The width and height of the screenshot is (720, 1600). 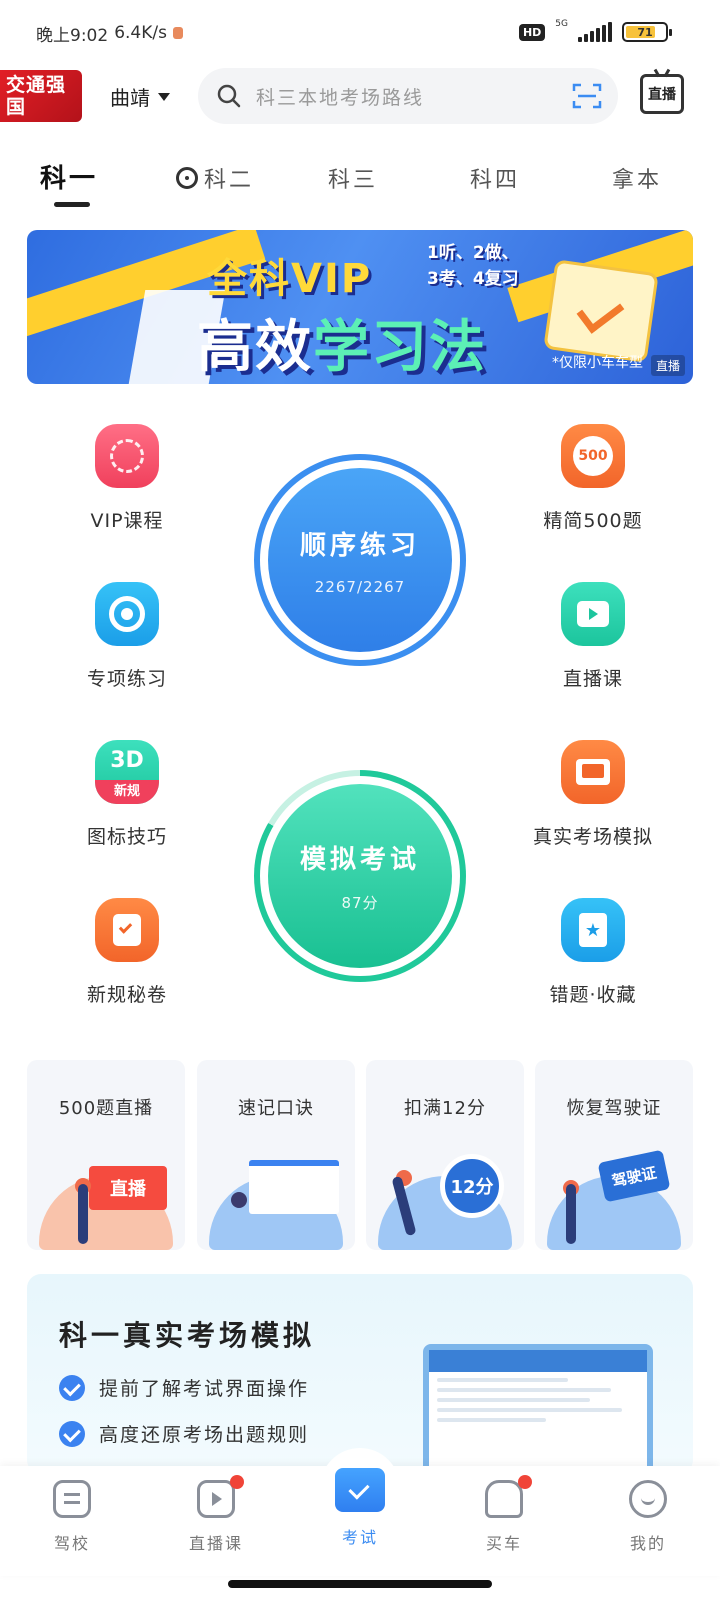 What do you see at coordinates (204, 1435) in the screenshot?
I see `promo-point-text: 高度还原考场出题规则` at bounding box center [204, 1435].